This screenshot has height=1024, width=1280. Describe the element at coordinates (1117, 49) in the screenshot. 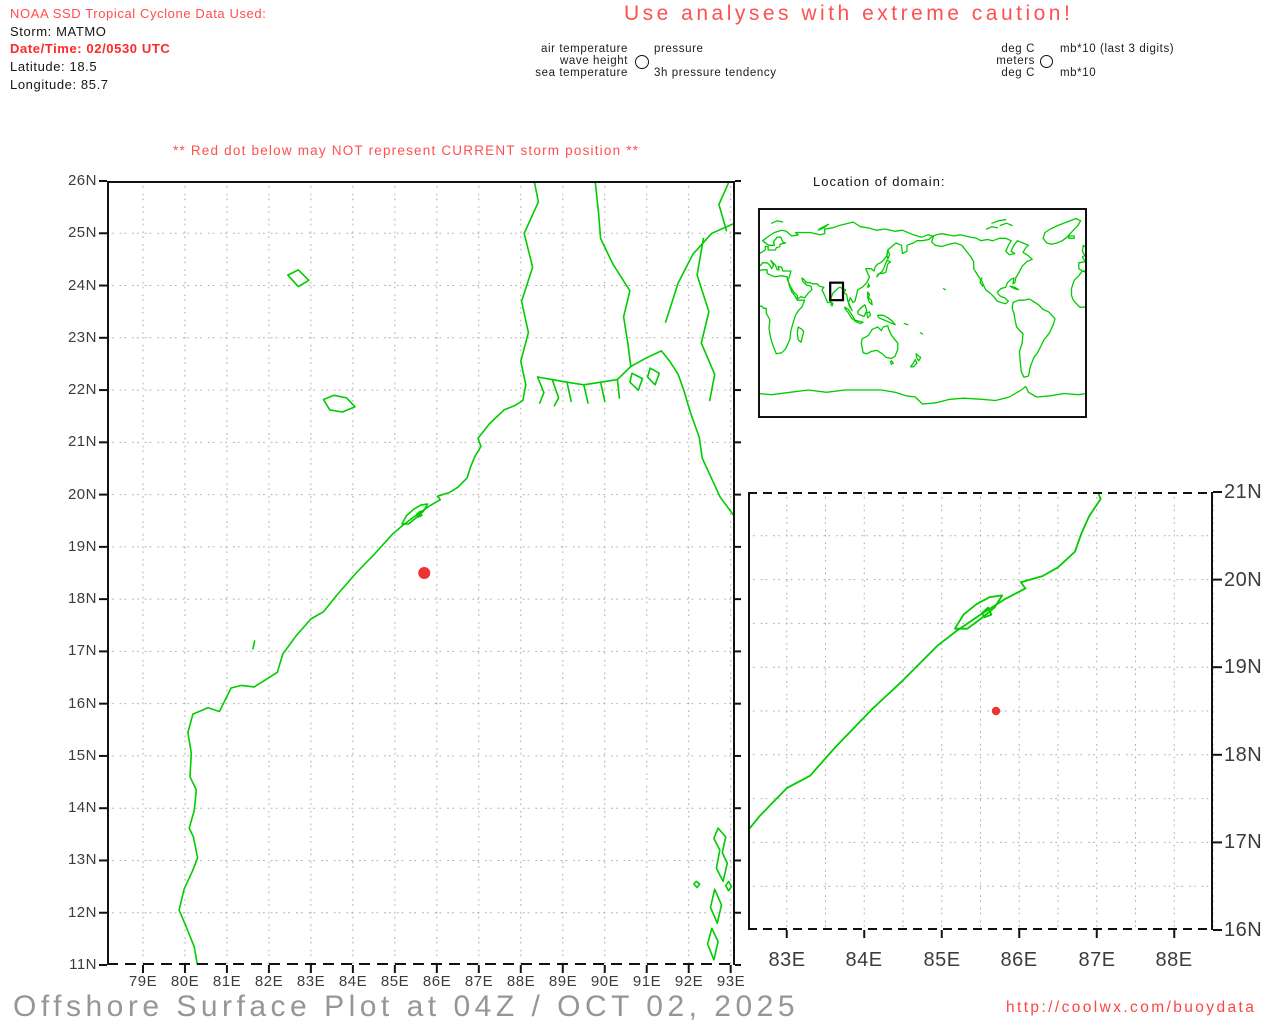

I see `units-mb10-last3: mb*10 (last 3 digits)` at that location.